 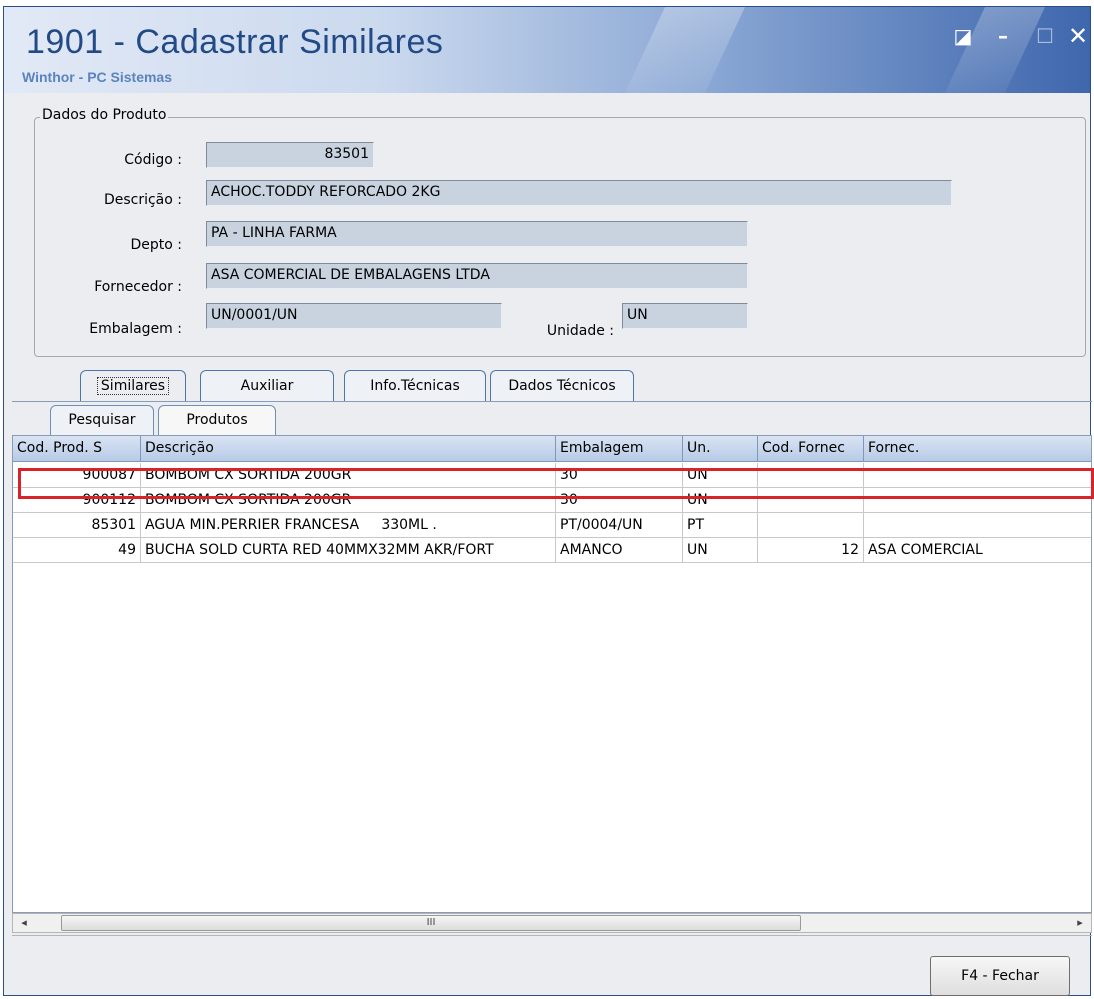 I want to click on cell-descricao: BUCHA SOLD CURTA RED 40MMX32MM AKR/FORT, so click(x=348, y=550).